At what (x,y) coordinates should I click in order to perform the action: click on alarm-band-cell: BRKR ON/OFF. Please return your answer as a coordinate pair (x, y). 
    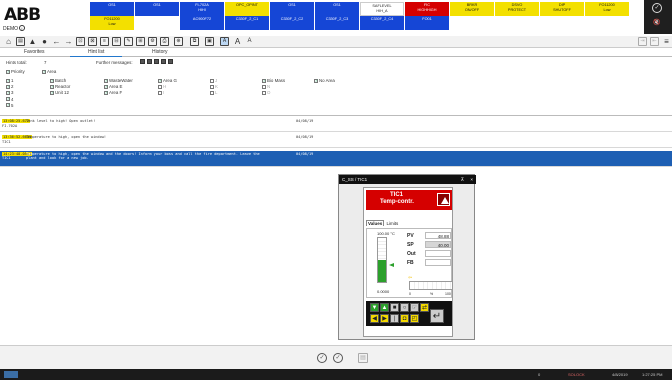
    Looking at the image, I should click on (472, 9).